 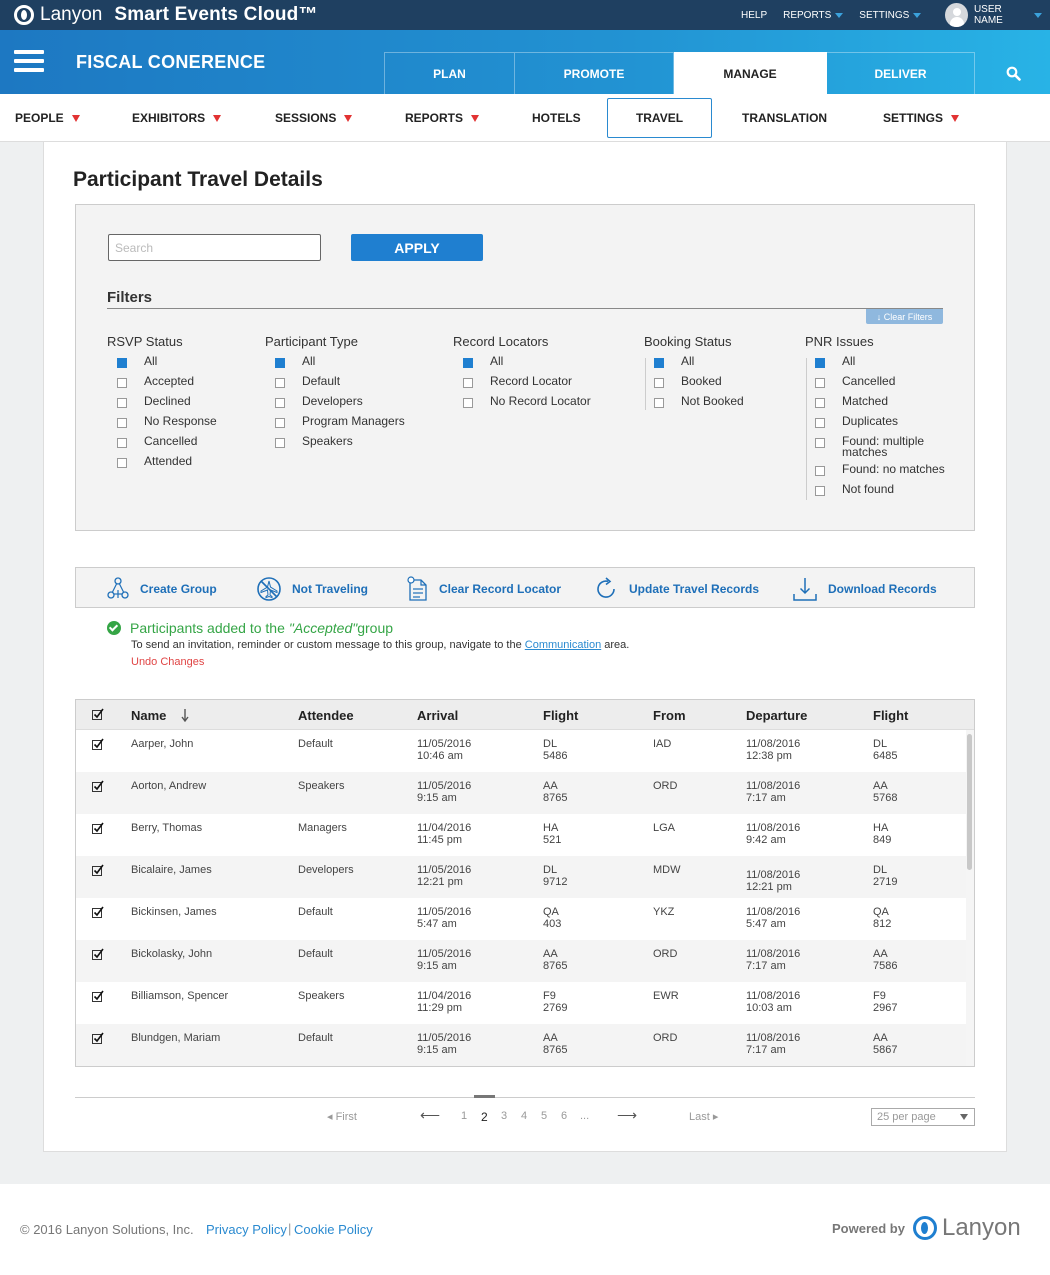 What do you see at coordinates (904, 316) in the screenshot?
I see `clear-filters-button: ↓ Clear Filters` at bounding box center [904, 316].